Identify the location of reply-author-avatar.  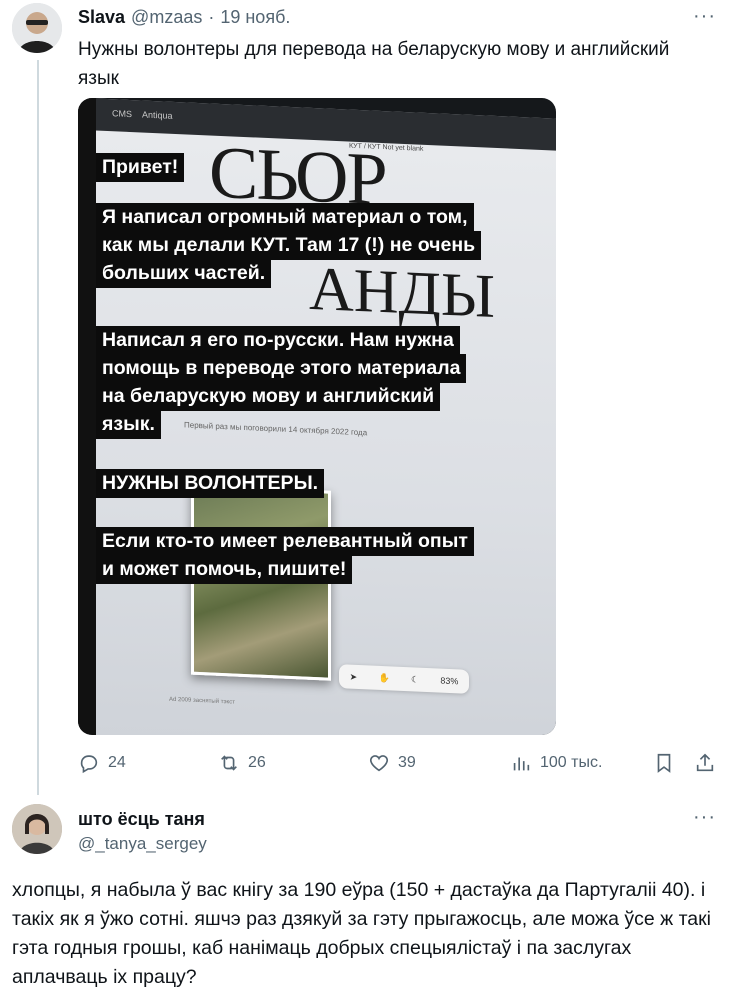
(37, 829).